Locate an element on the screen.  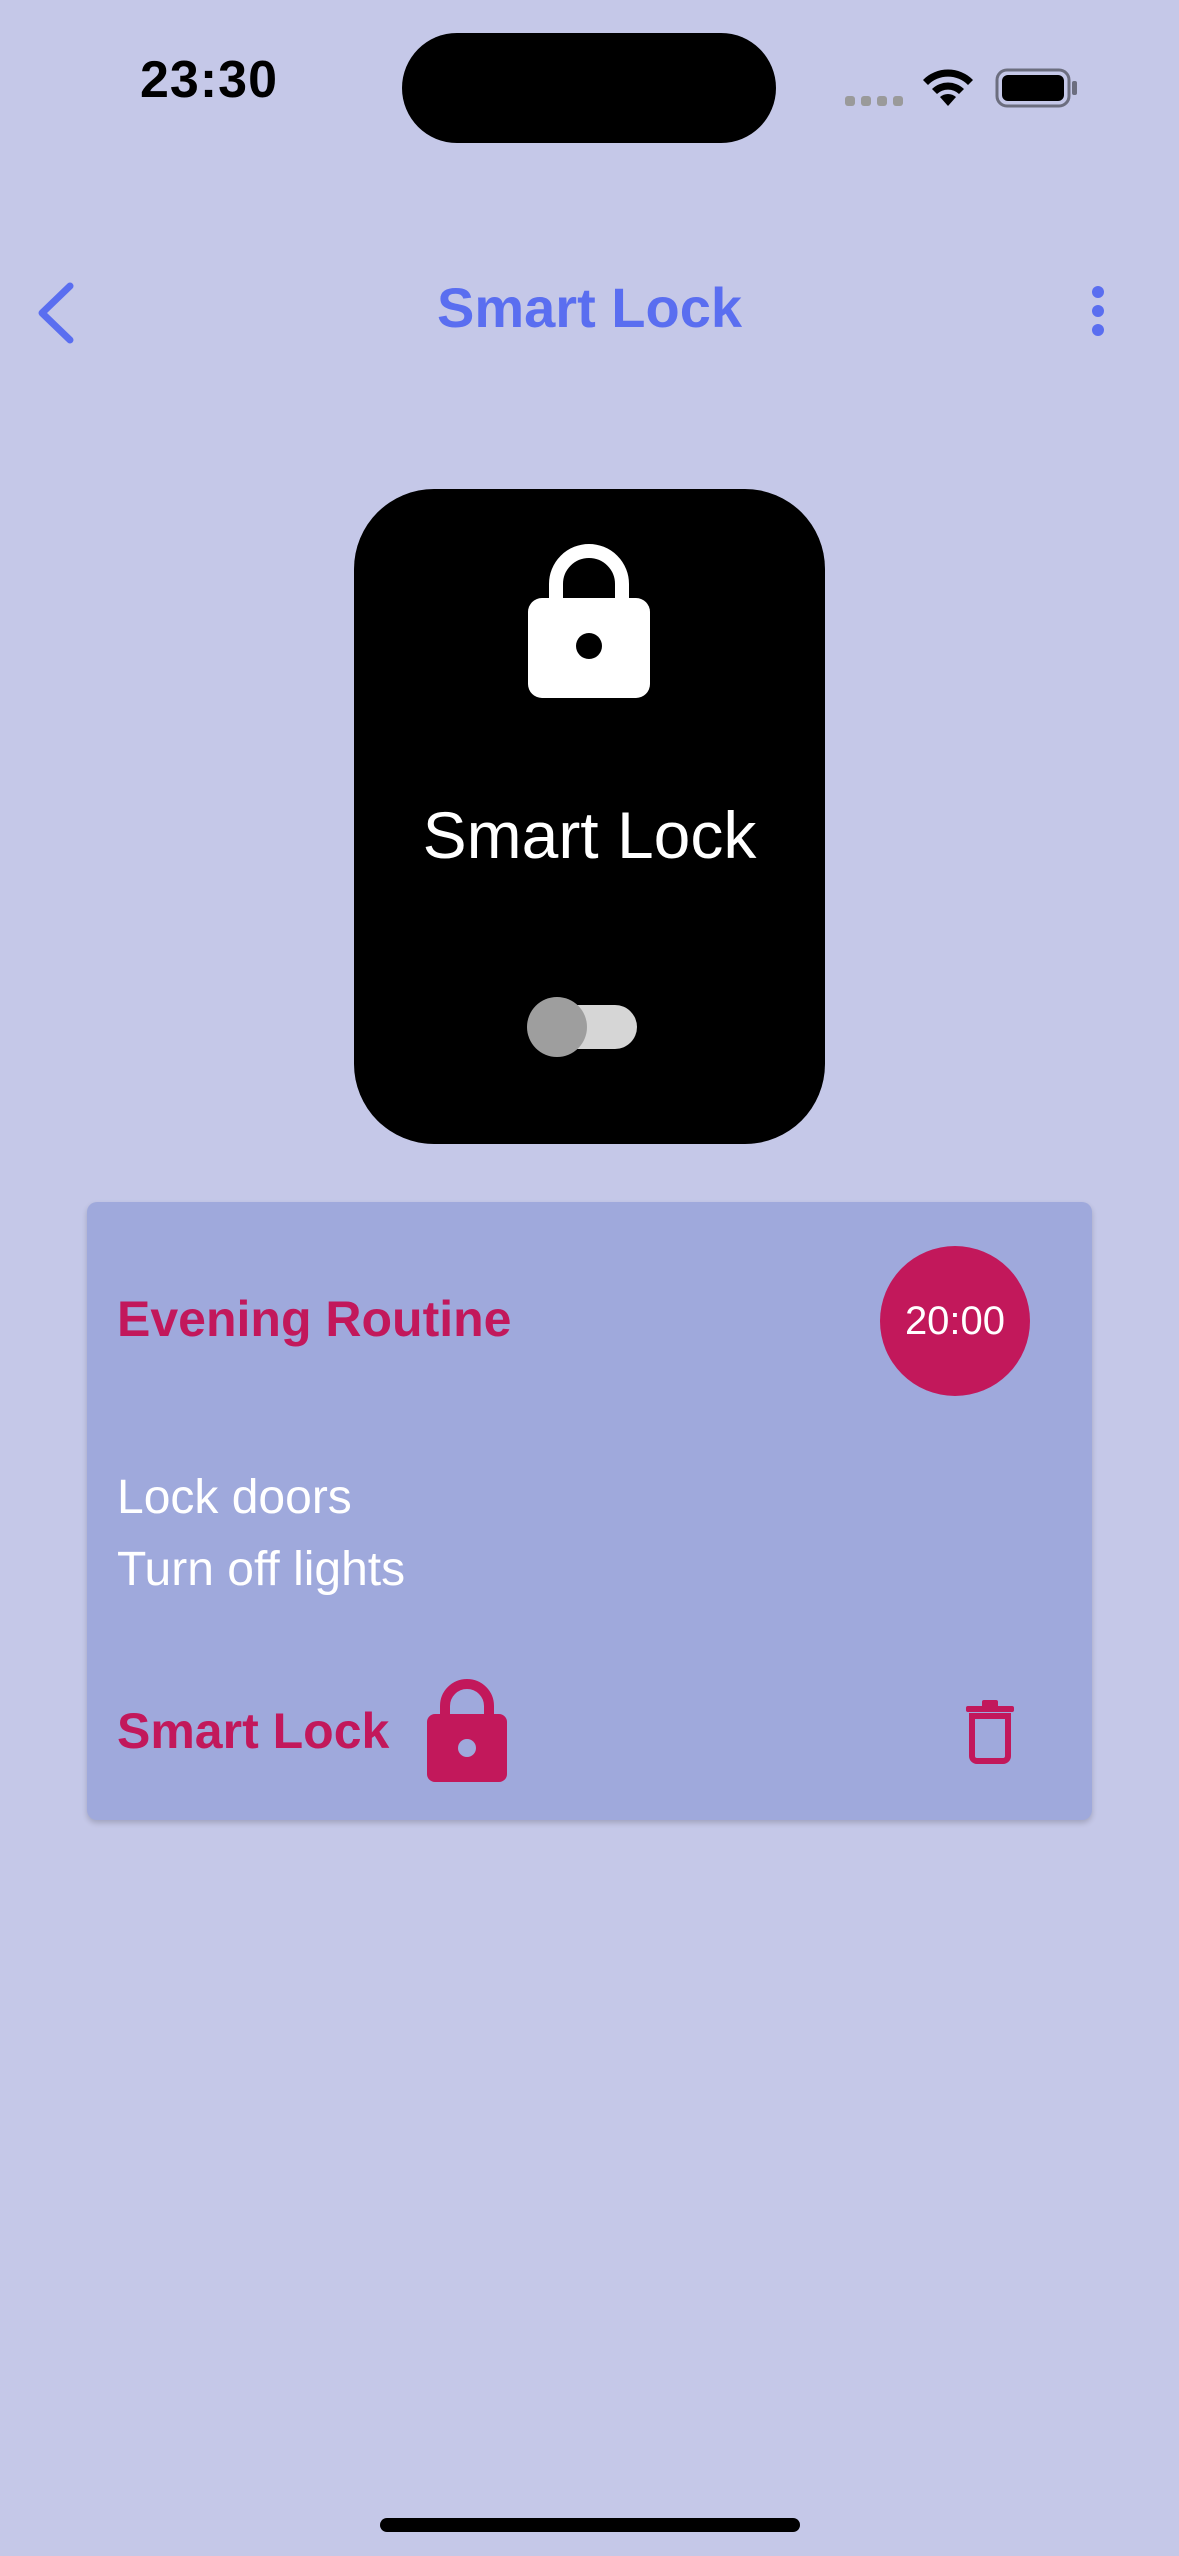
signal-dots-icon is located at coordinates (874, 101).